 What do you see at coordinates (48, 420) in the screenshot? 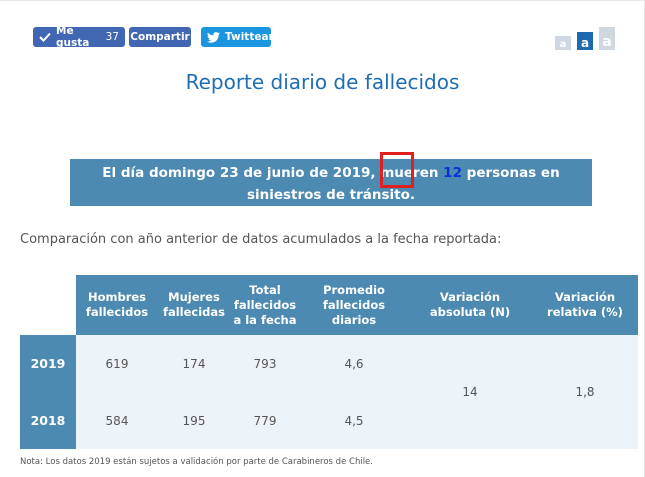
I see `row-year: 2018` at bounding box center [48, 420].